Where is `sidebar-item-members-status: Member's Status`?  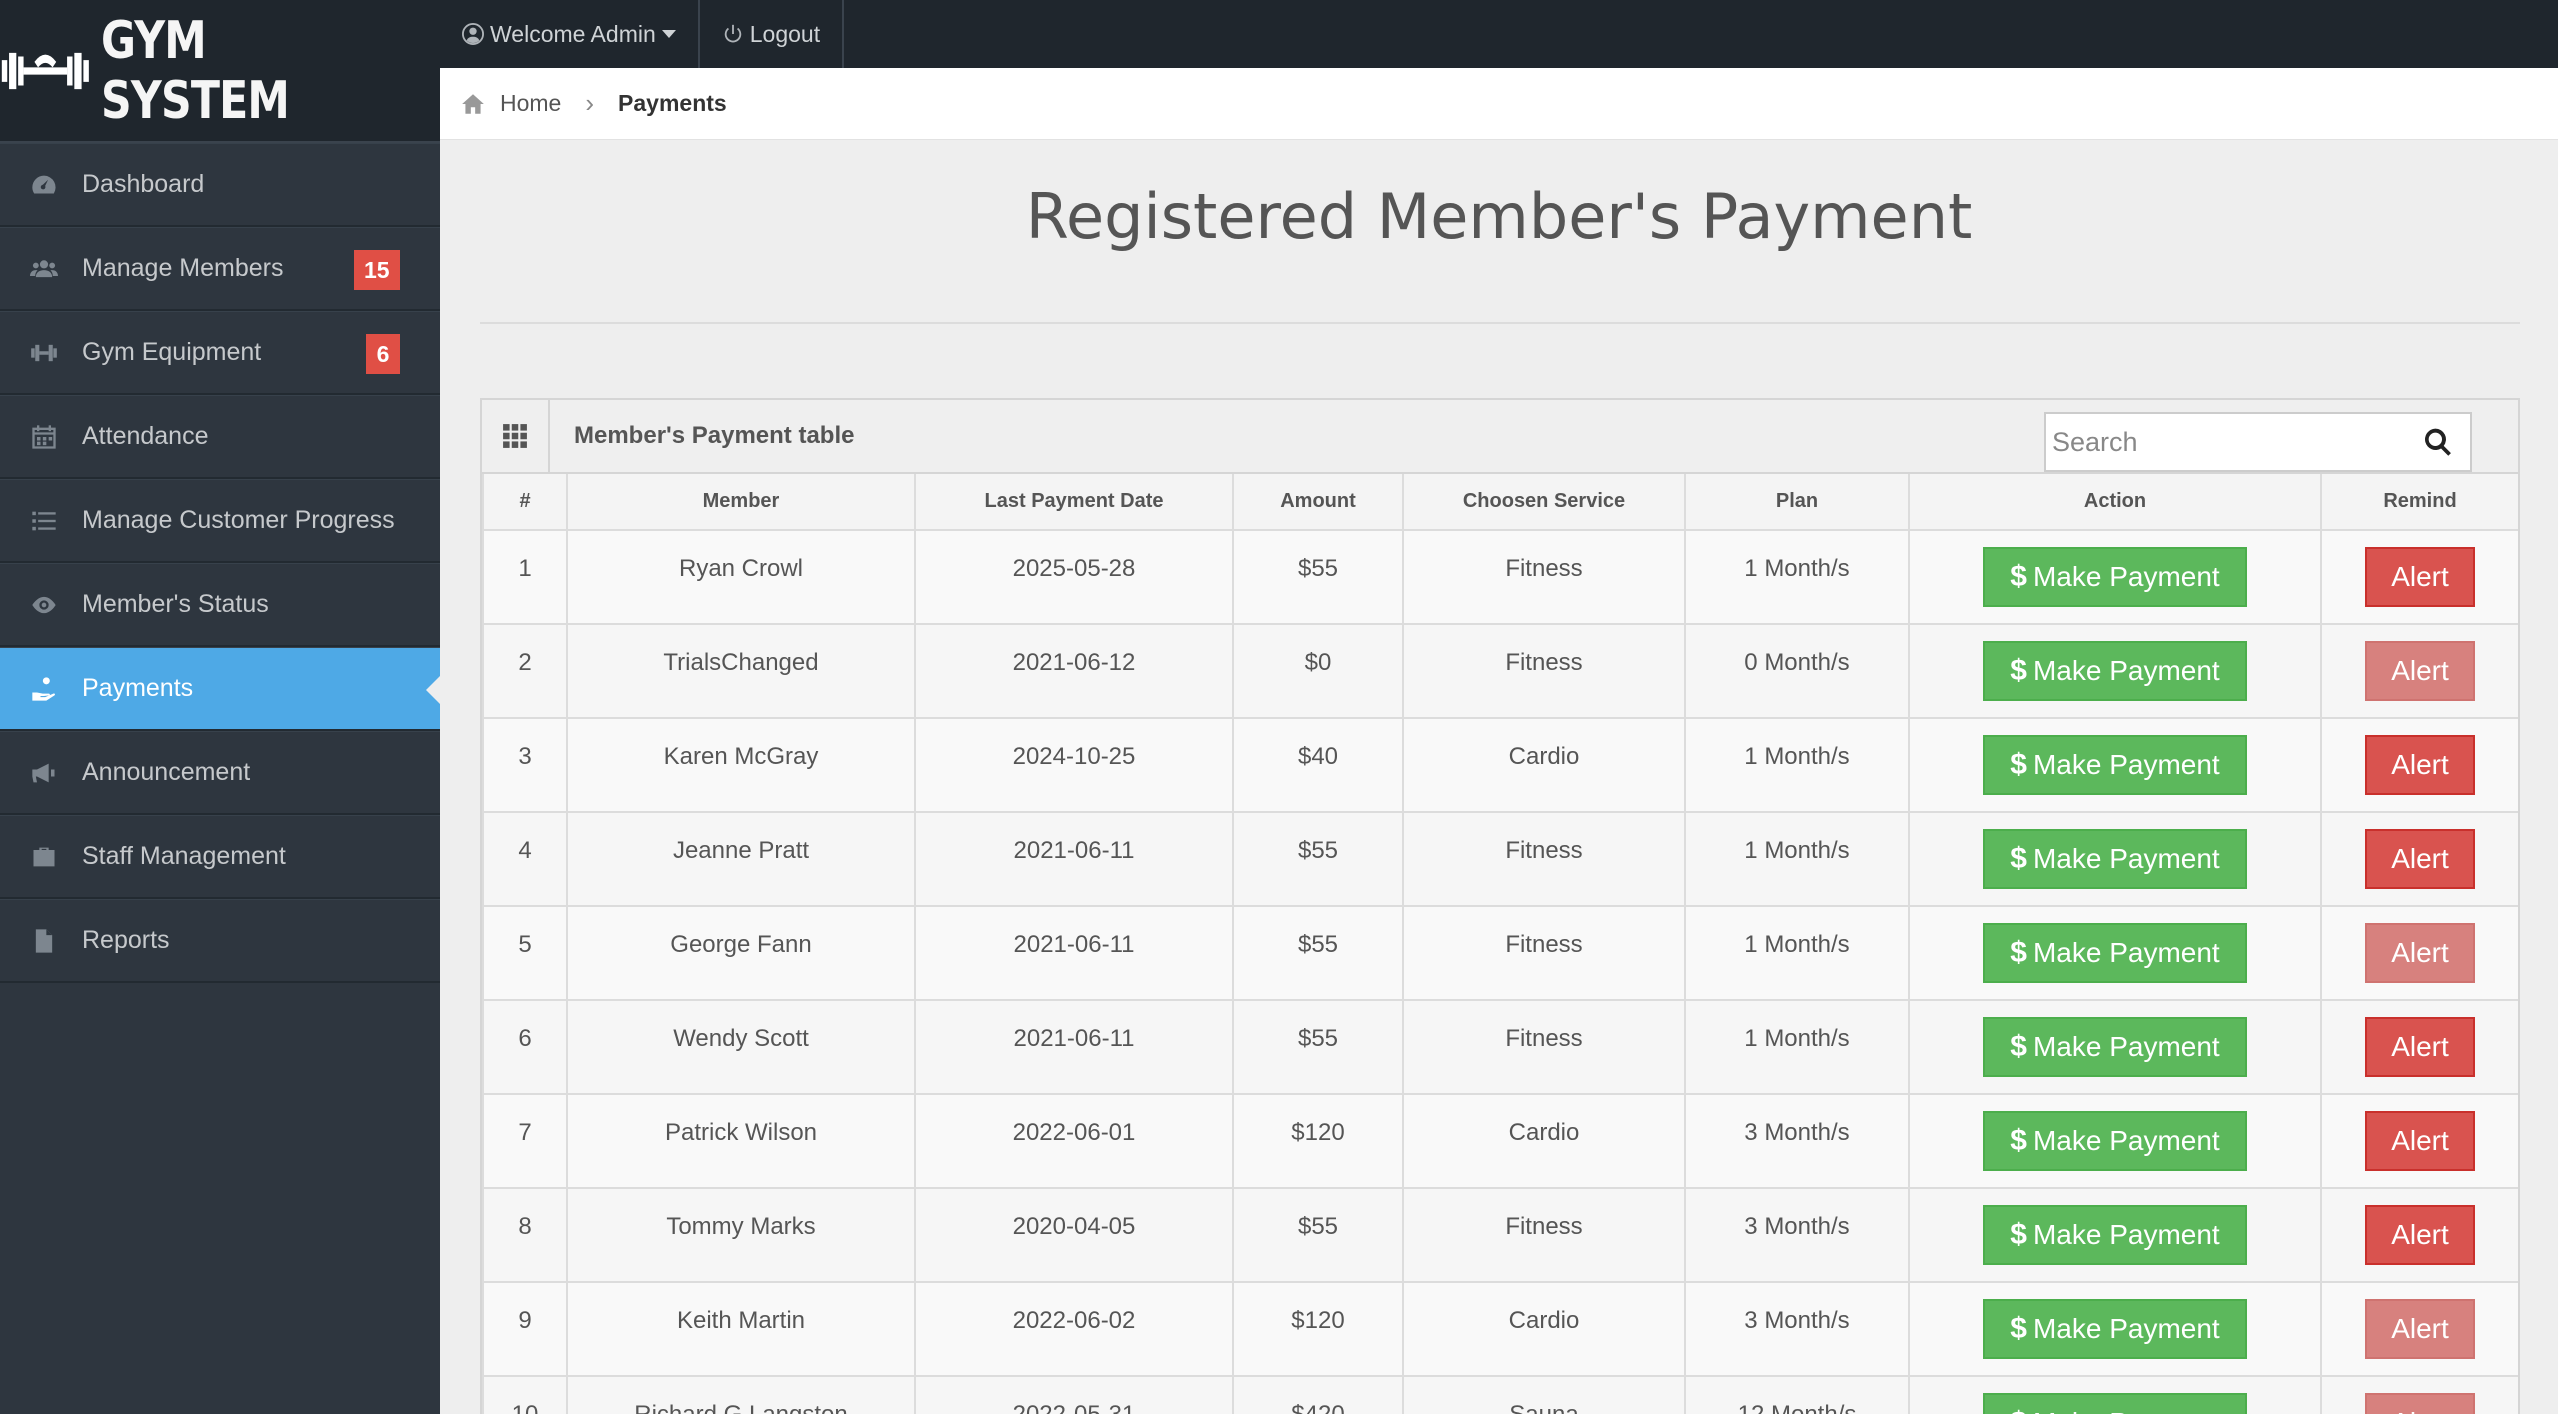
sidebar-item-members-status: Member's Status is located at coordinates (220, 605).